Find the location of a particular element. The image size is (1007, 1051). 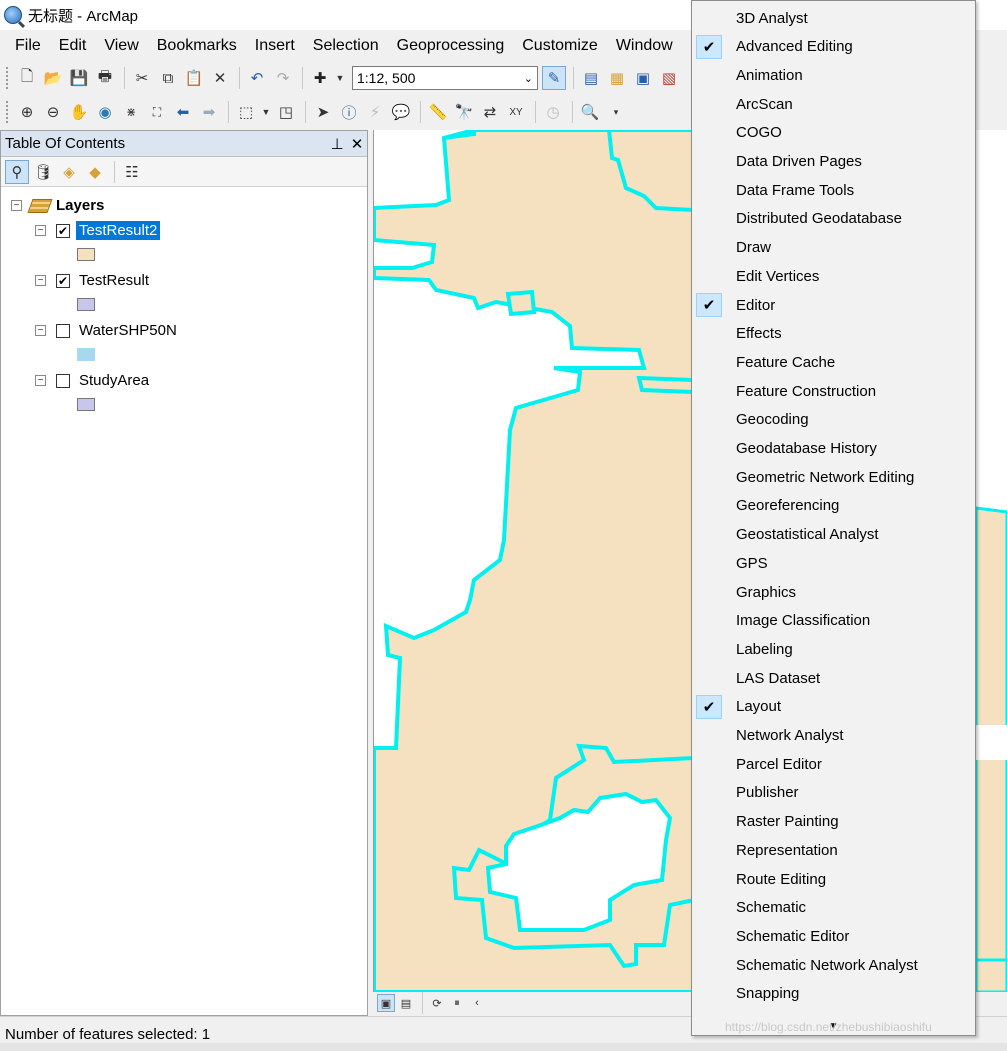

save-icon: 💾 is located at coordinates (79, 78).